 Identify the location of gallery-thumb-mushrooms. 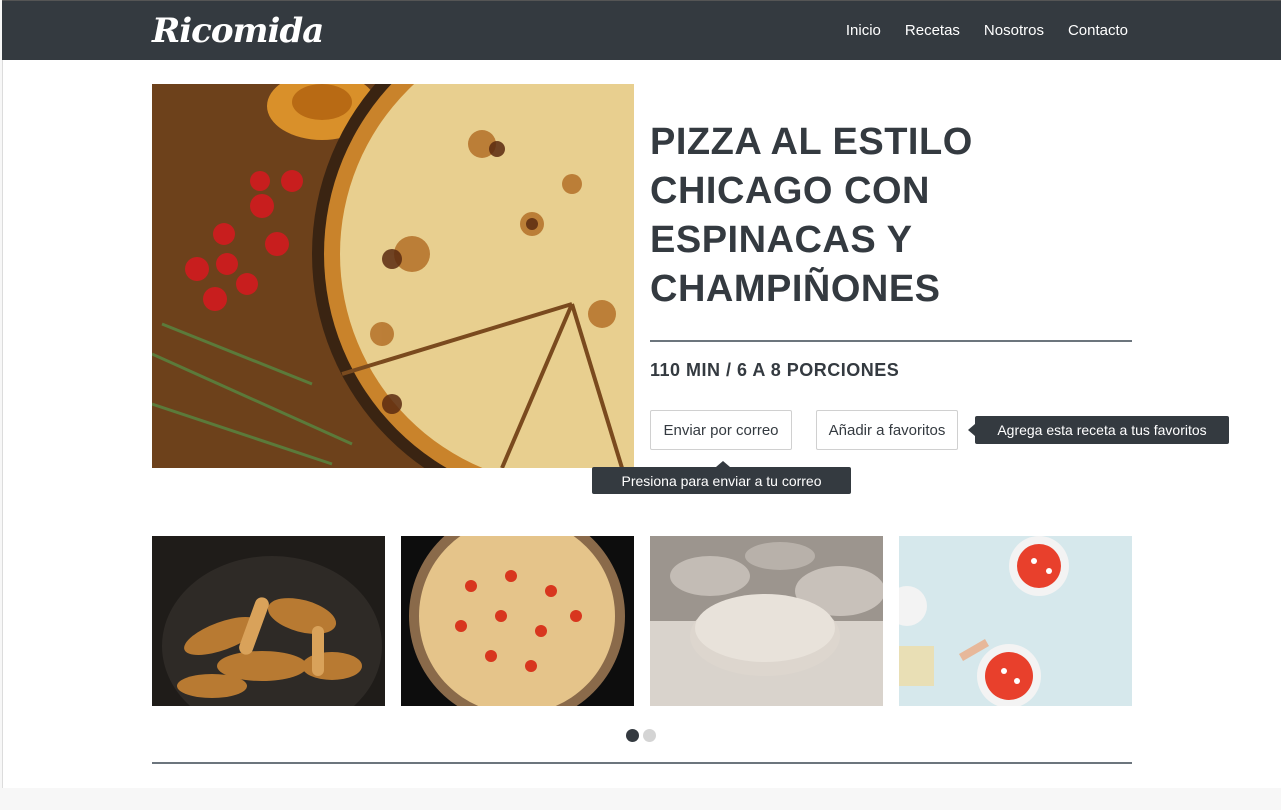
(268, 621).